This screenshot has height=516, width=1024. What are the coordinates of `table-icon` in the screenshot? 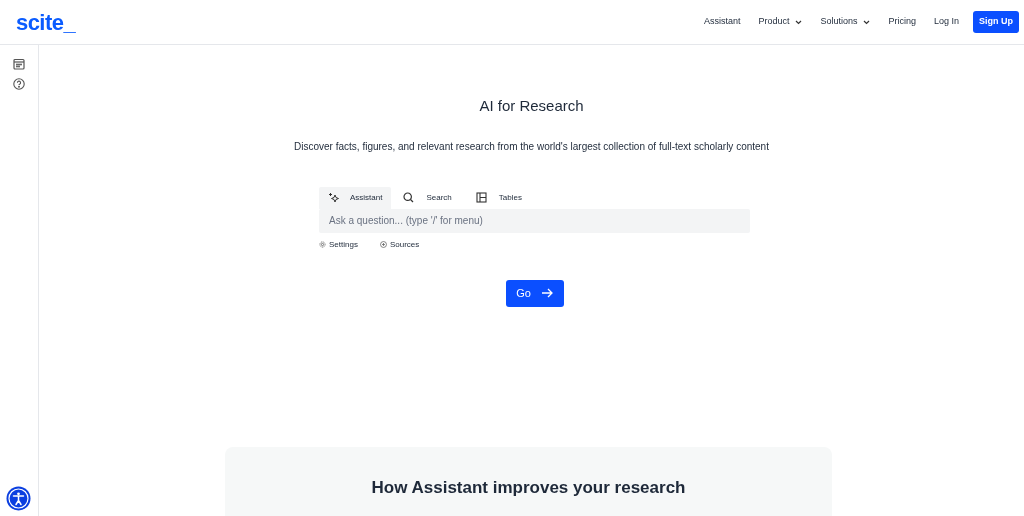 It's located at (481, 197).